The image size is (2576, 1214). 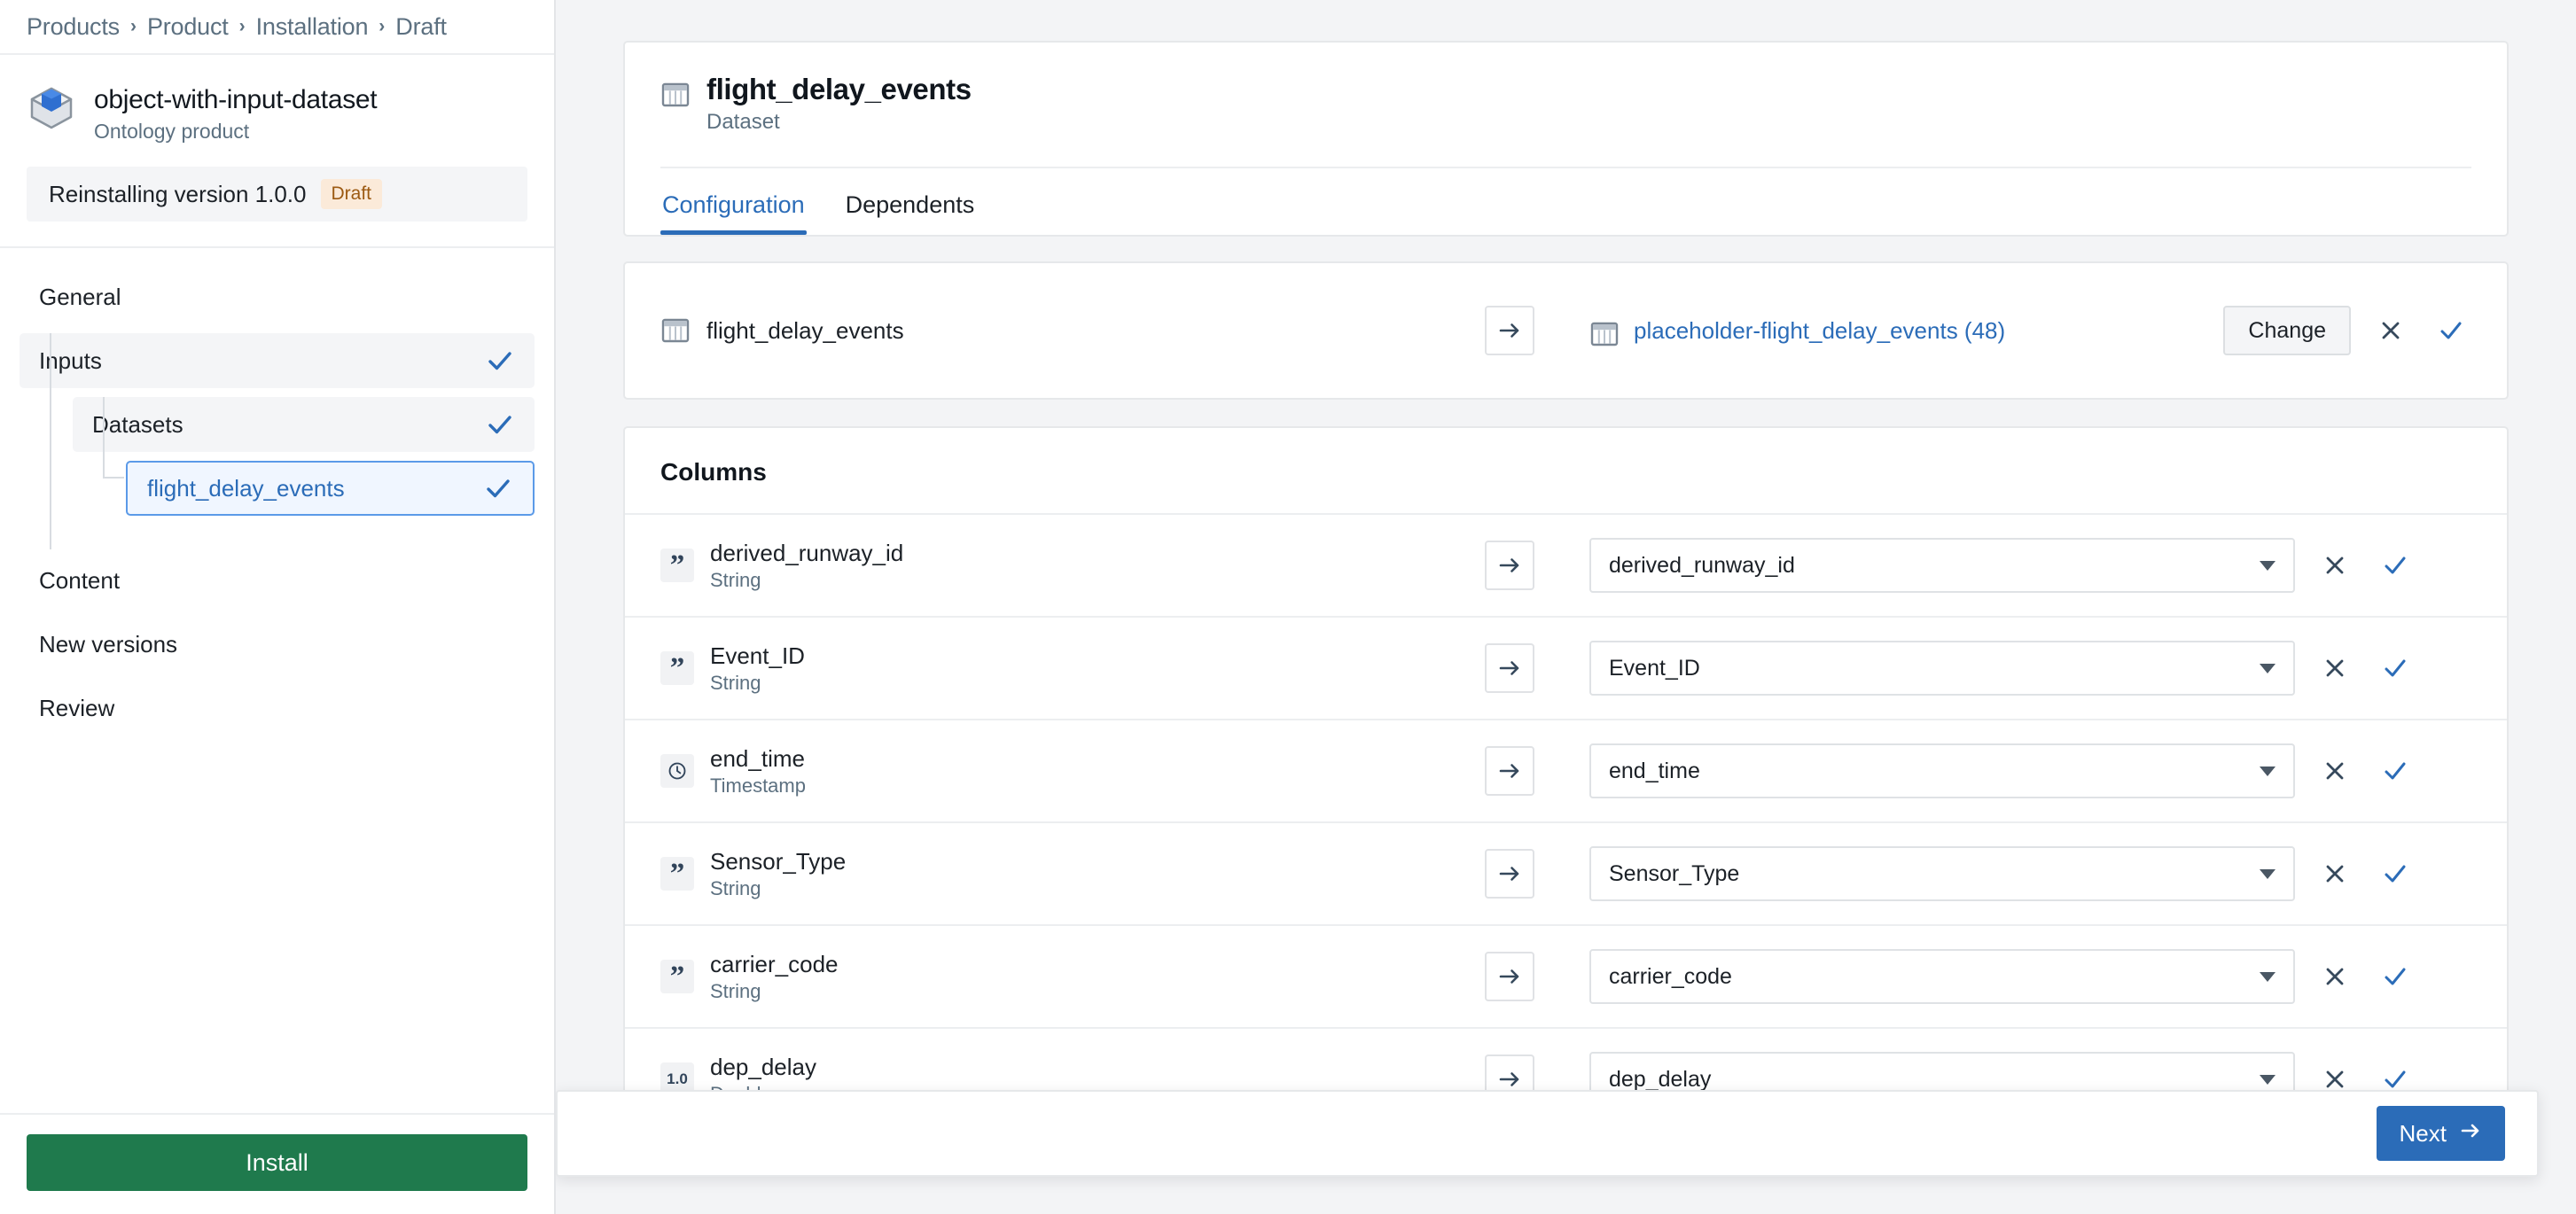 What do you see at coordinates (351, 194) in the screenshot?
I see `status-badge: Draft` at bounding box center [351, 194].